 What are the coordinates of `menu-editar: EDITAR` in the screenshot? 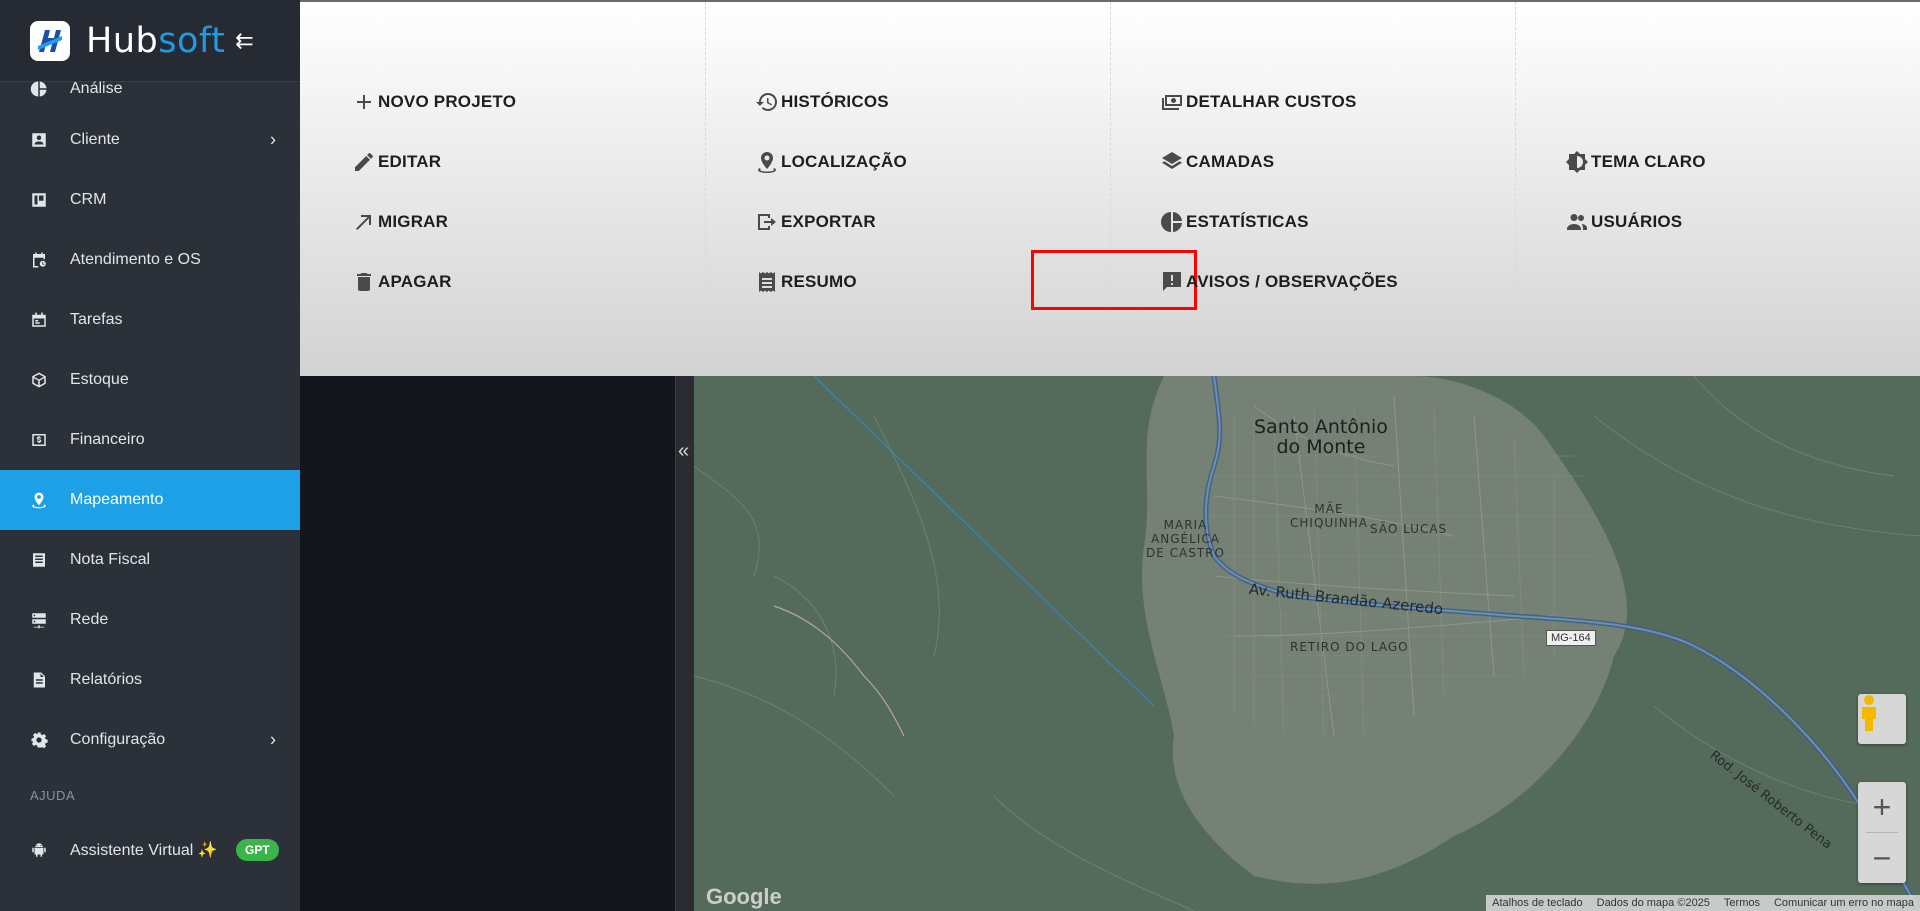 It's located at (396, 162).